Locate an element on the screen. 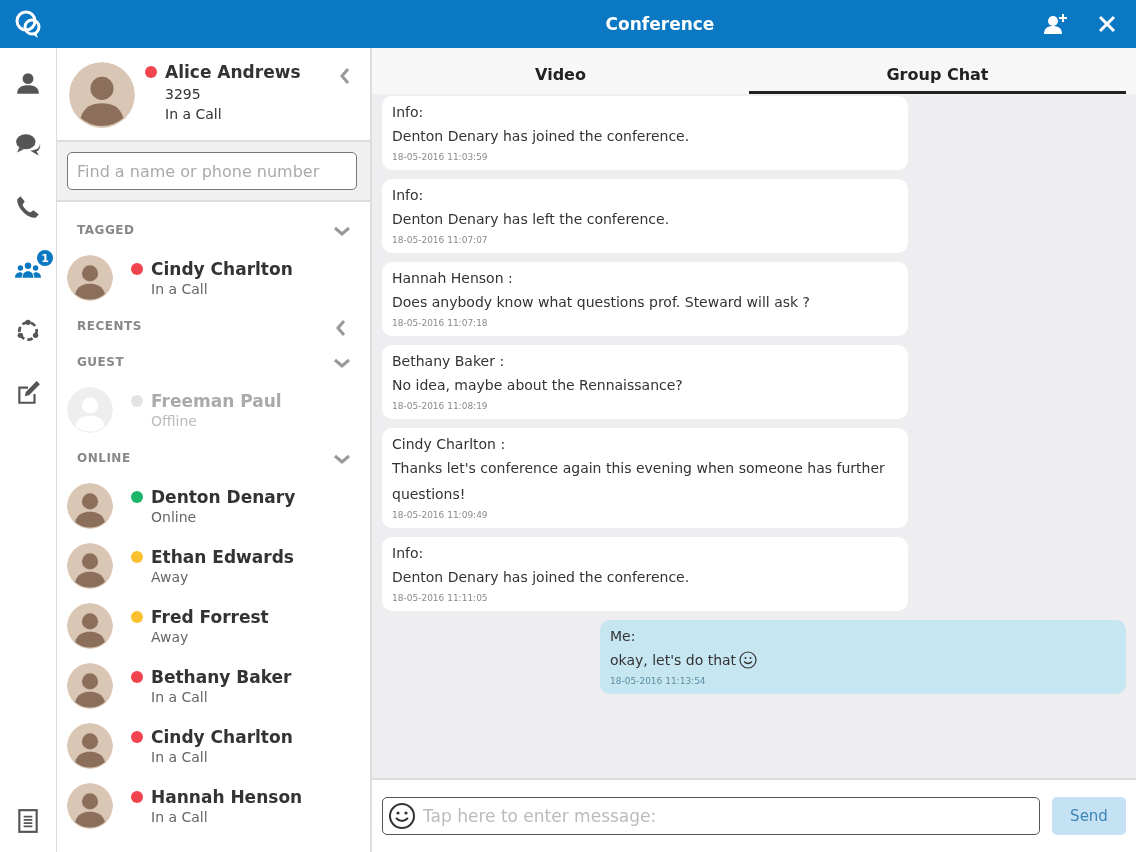 This screenshot has width=1136, height=852. message-text: Denton Denary has left the conference. is located at coordinates (531, 219).